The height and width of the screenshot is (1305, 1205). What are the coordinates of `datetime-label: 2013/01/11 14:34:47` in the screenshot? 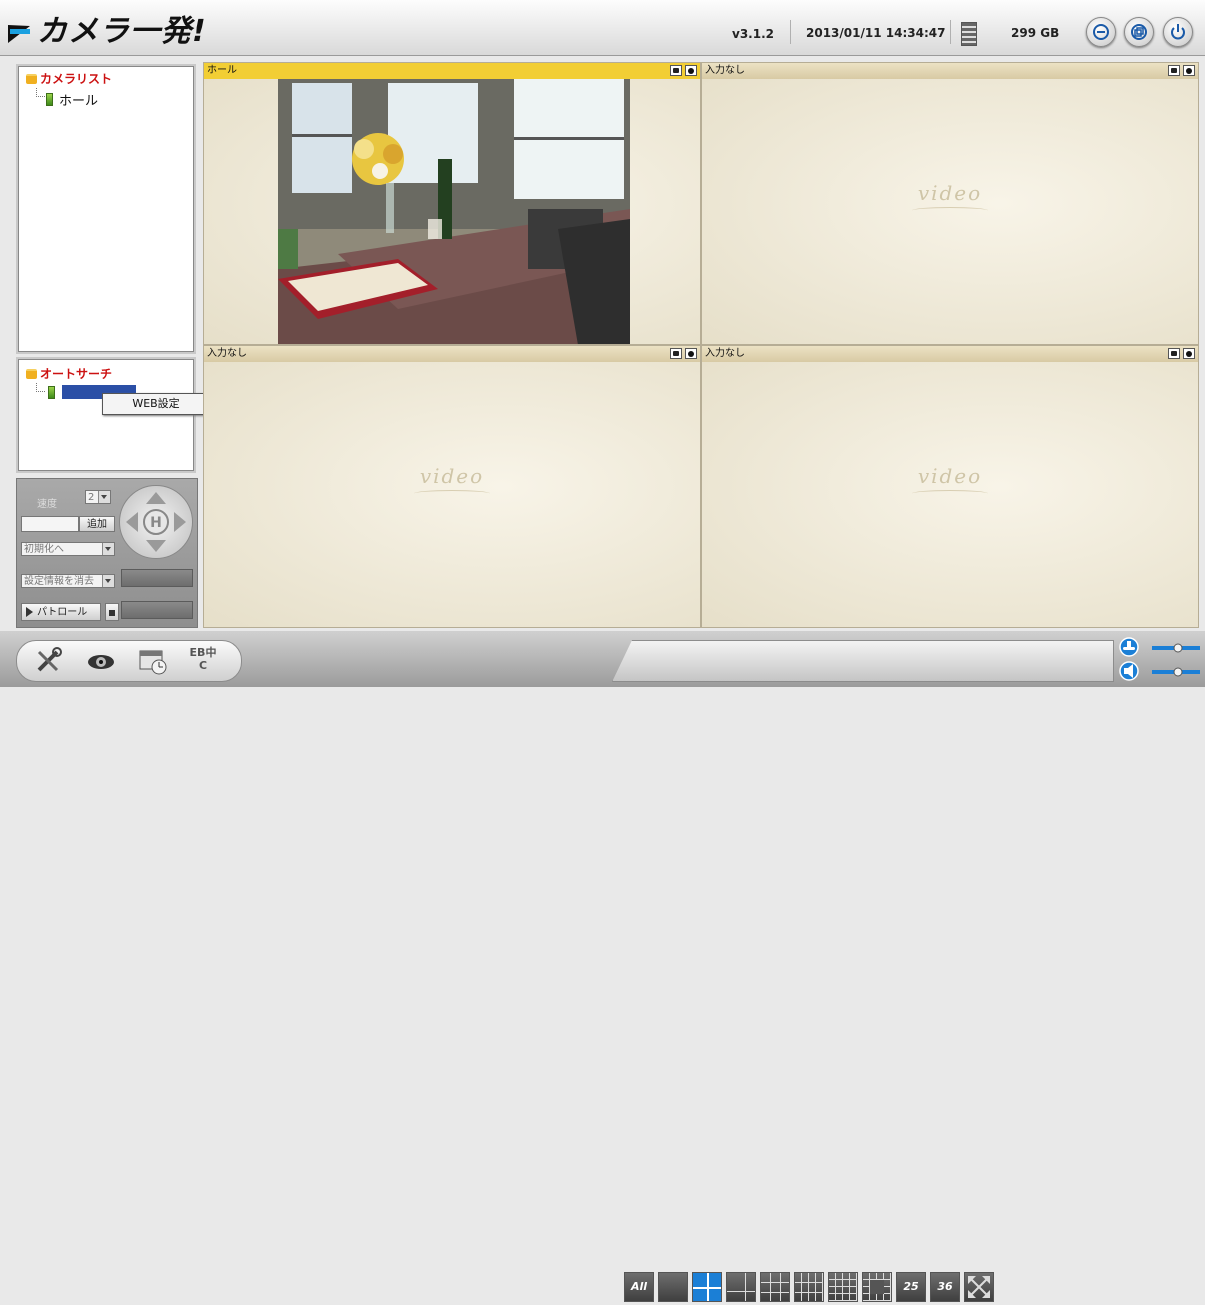 It's located at (876, 33).